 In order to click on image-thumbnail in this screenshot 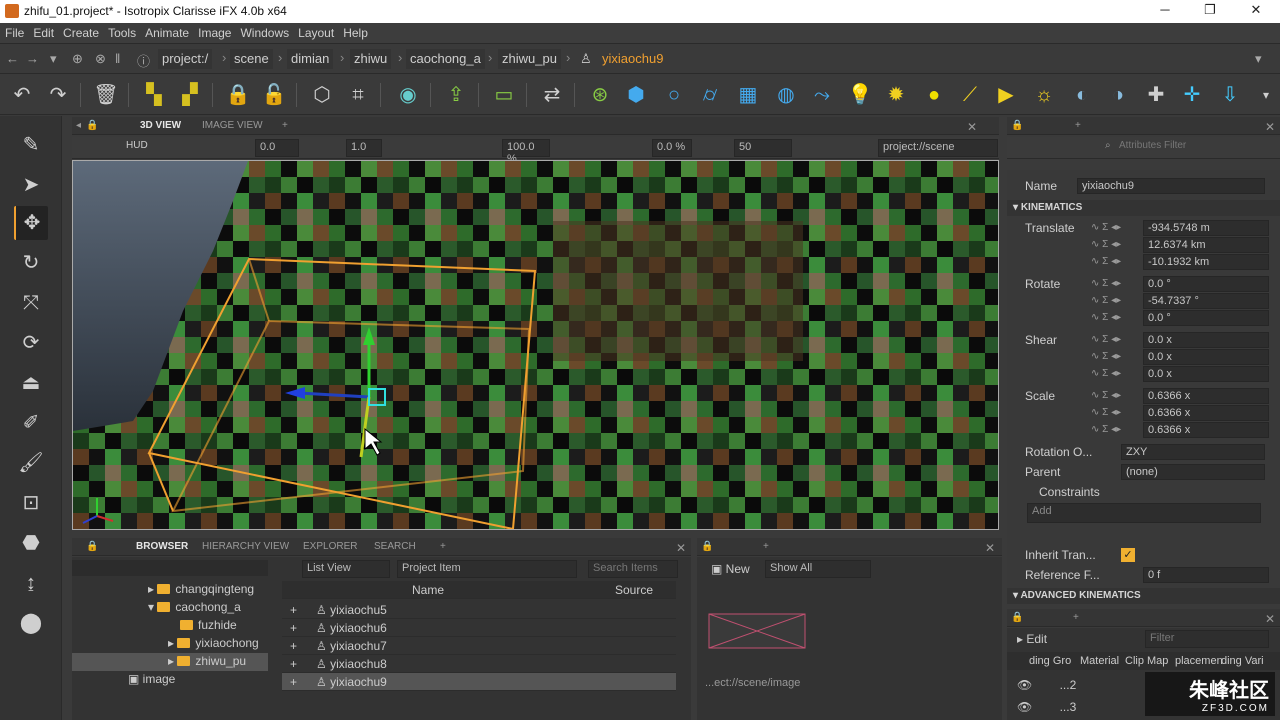, I will do `click(757, 631)`.